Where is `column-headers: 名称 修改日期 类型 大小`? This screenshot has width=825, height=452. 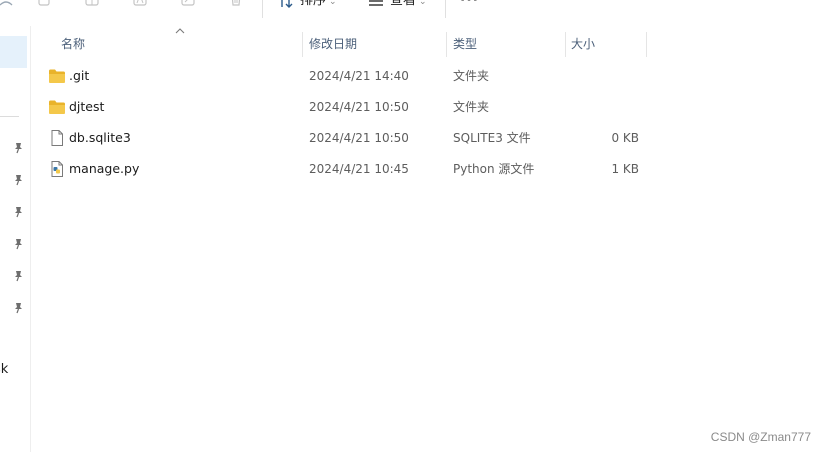
column-headers: 名称 修改日期 类型 大小 is located at coordinates (427, 43).